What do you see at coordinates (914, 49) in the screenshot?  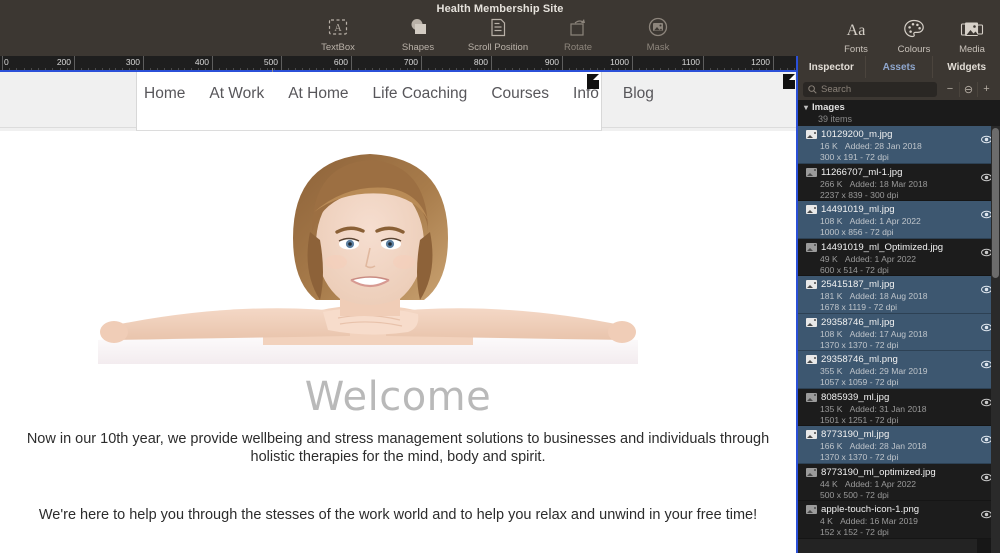 I see `toolbar-label-colours: Colours` at bounding box center [914, 49].